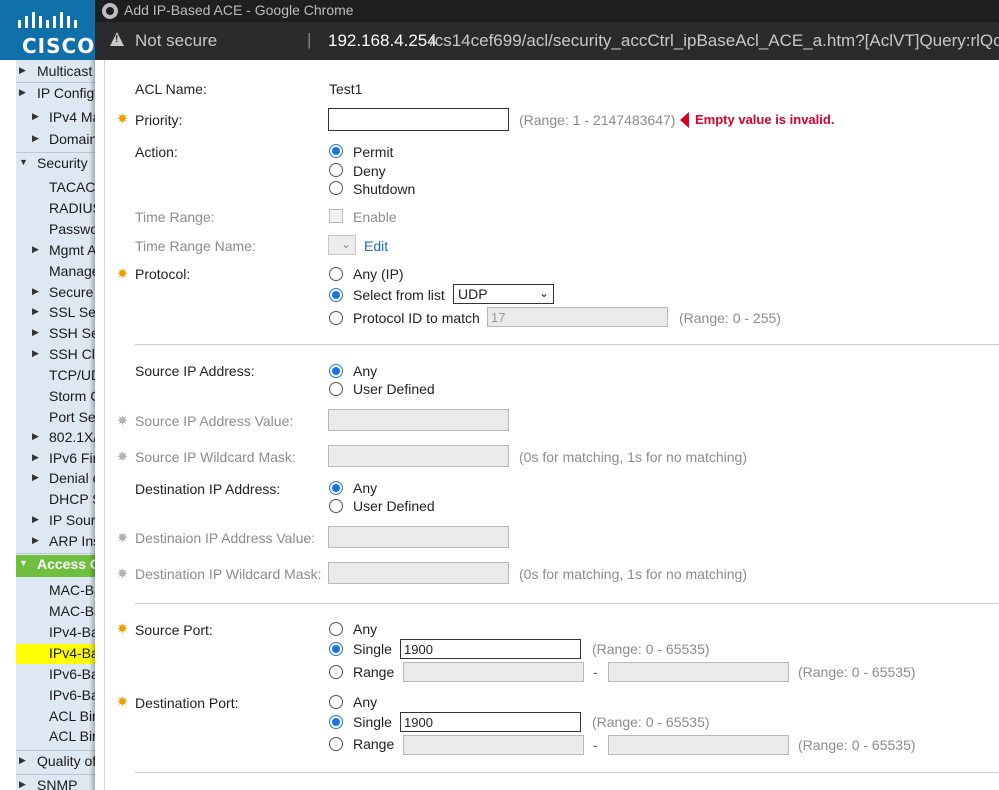 The image size is (999, 790). I want to click on priority-input, so click(418, 119).